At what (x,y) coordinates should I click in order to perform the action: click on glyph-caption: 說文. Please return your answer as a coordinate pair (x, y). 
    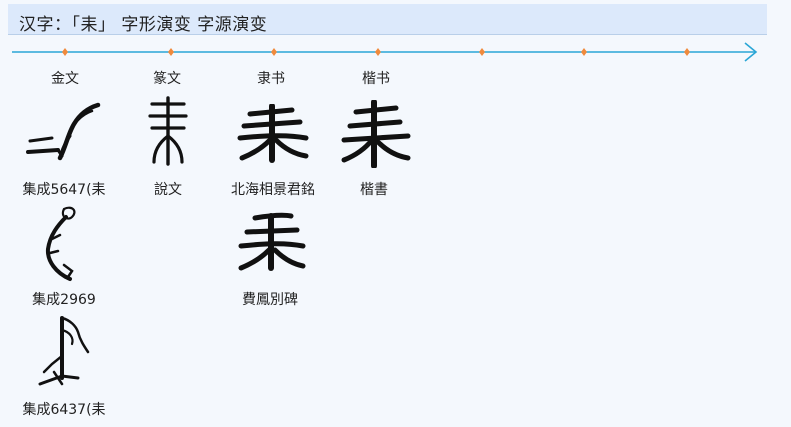
    Looking at the image, I should click on (168, 190).